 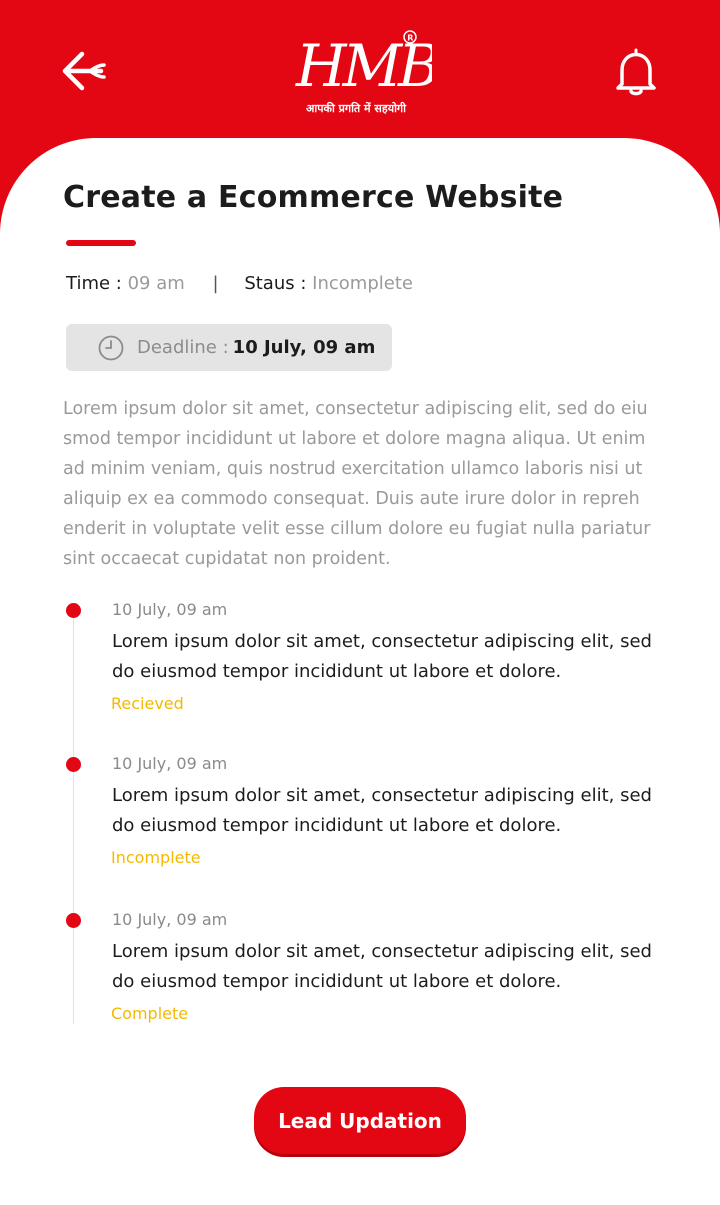 I want to click on lead-updation-button: Lead Updation, so click(x=360, y=1120).